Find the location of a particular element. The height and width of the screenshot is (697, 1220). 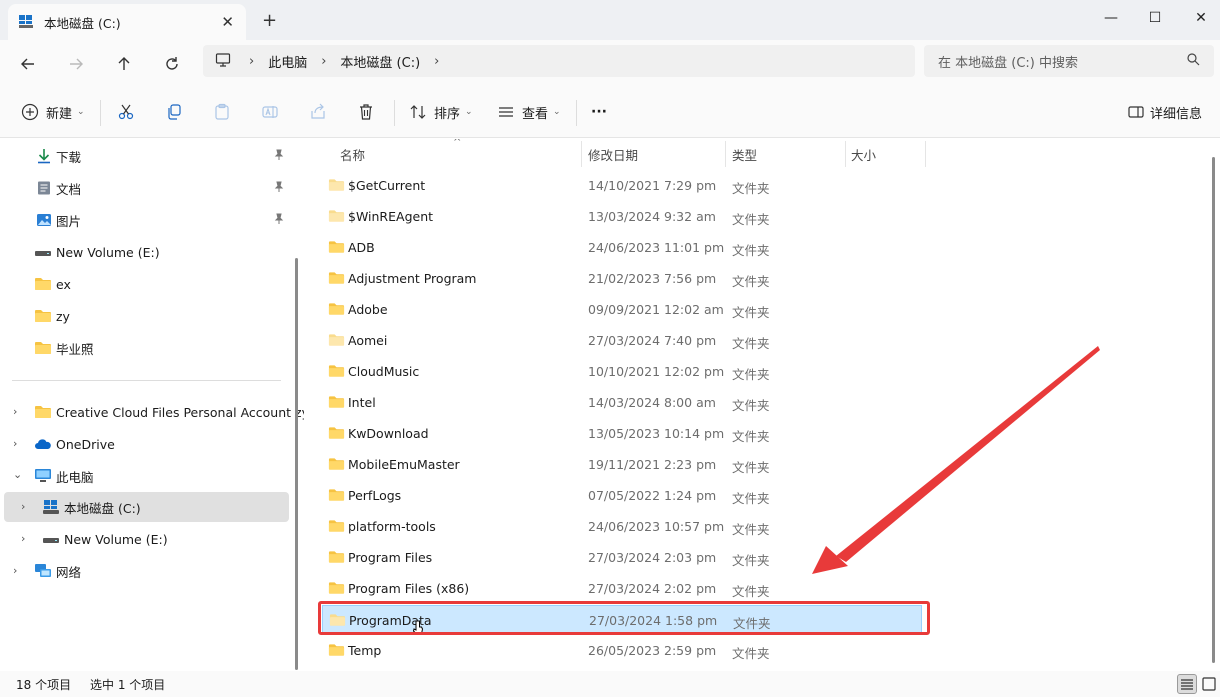

sidebar-item-label: 图片 is located at coordinates (69, 221).